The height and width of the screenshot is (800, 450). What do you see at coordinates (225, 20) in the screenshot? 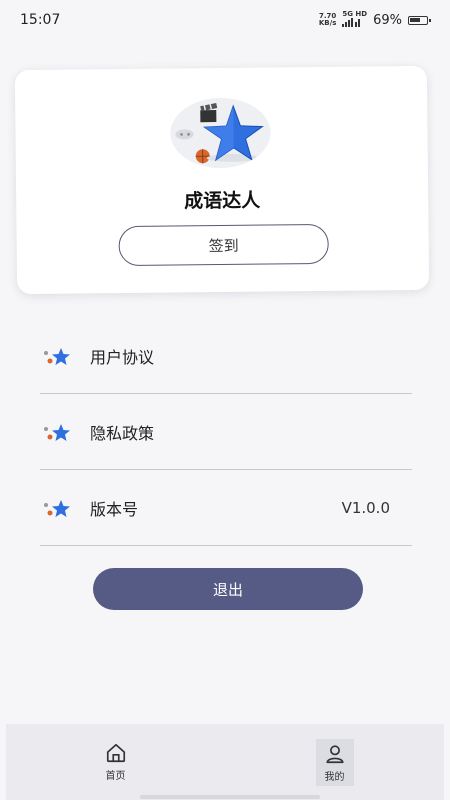
I see `status-bar: 15:07 7.70 KB/s 5G HD 69%` at bounding box center [225, 20].